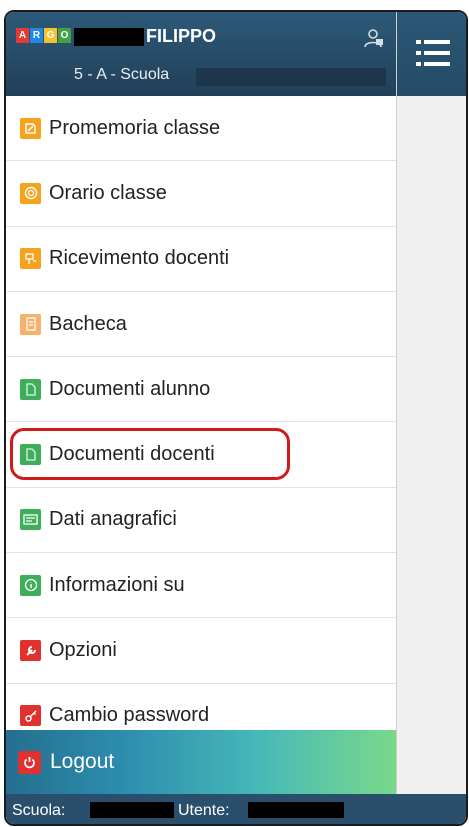  What do you see at coordinates (373, 38) in the screenshot?
I see `user-lock-icon` at bounding box center [373, 38].